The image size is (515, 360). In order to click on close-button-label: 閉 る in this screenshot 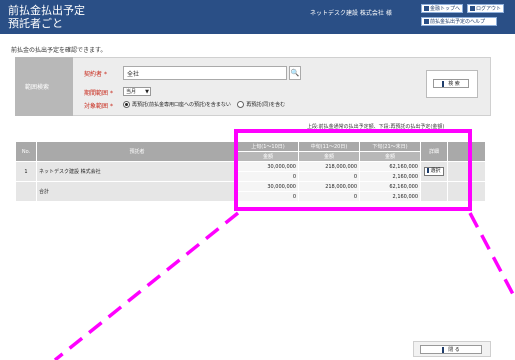, I will do `click(454, 350)`.